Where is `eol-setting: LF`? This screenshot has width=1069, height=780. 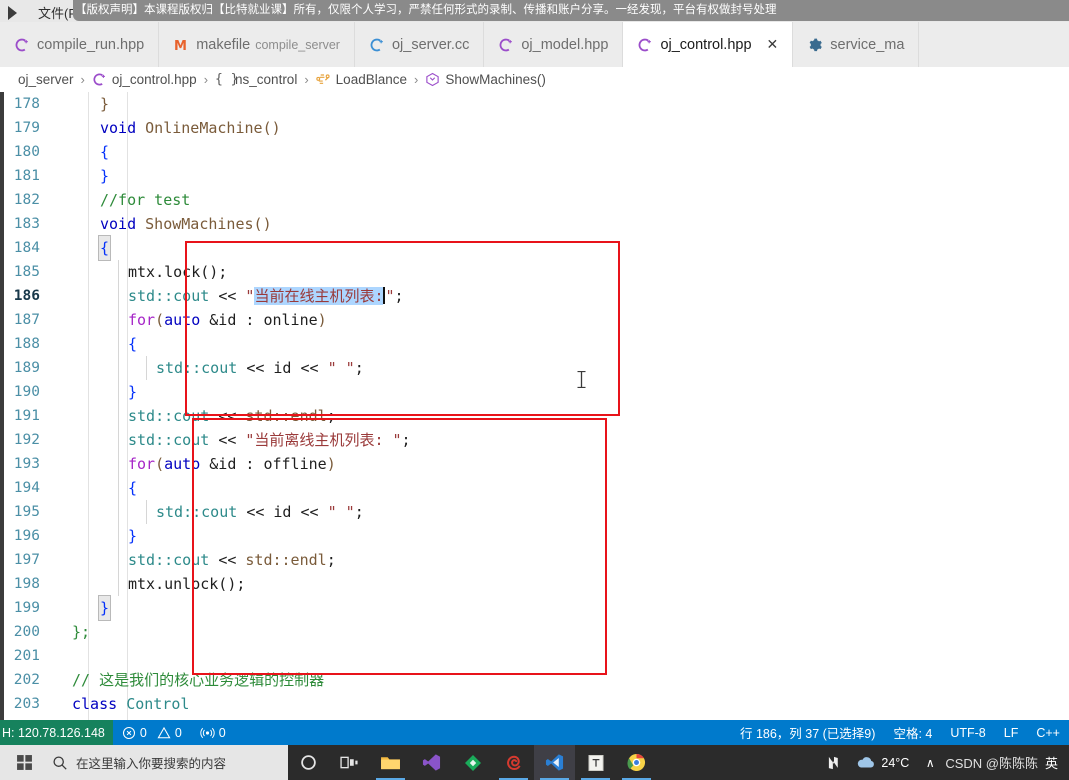 eol-setting: LF is located at coordinates (1011, 733).